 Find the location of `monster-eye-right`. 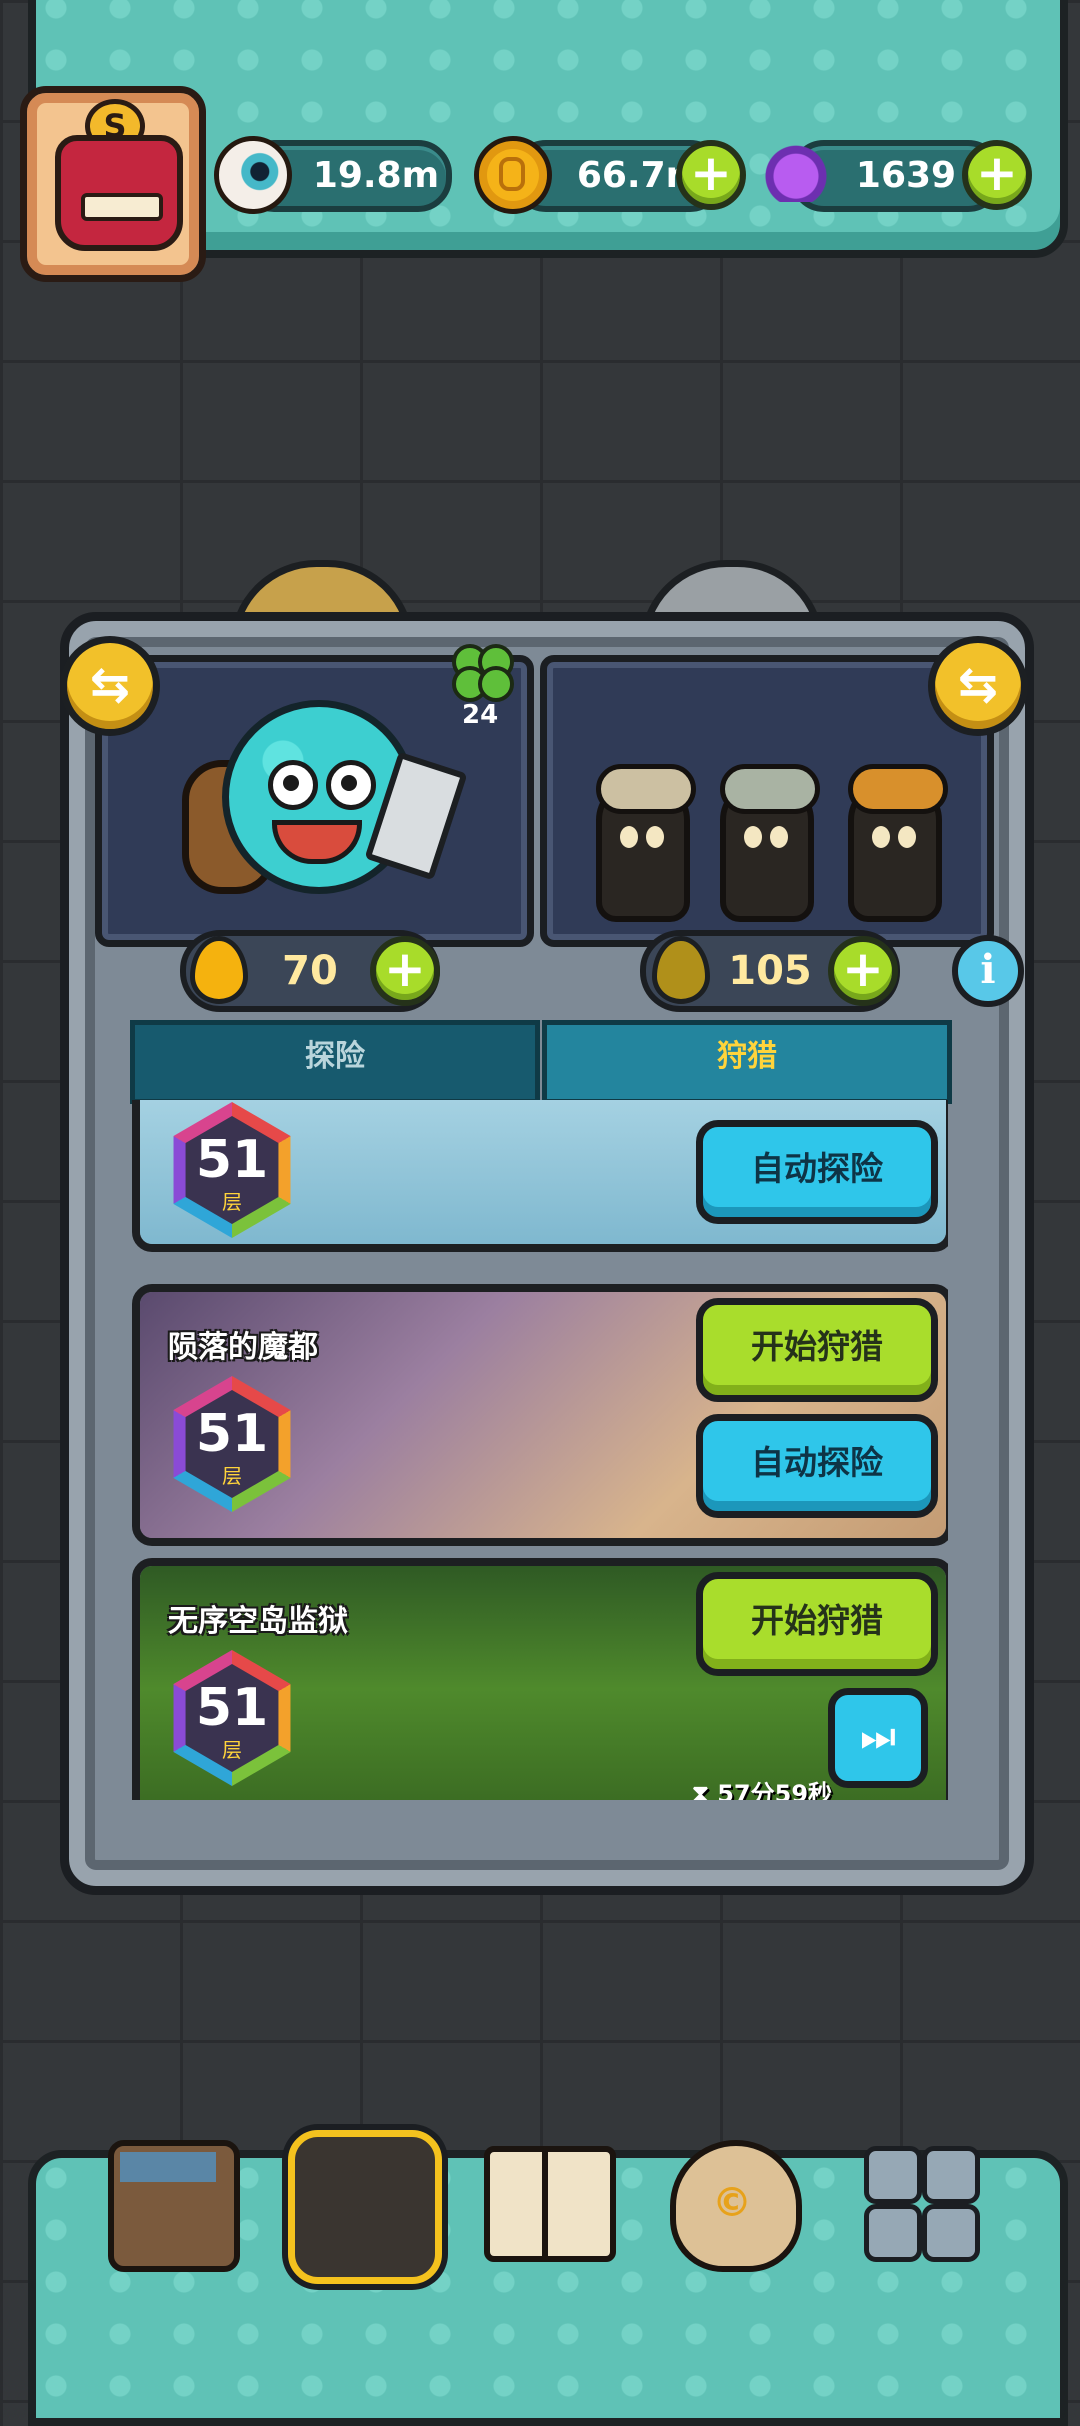

monster-eye-right is located at coordinates (351, 785).